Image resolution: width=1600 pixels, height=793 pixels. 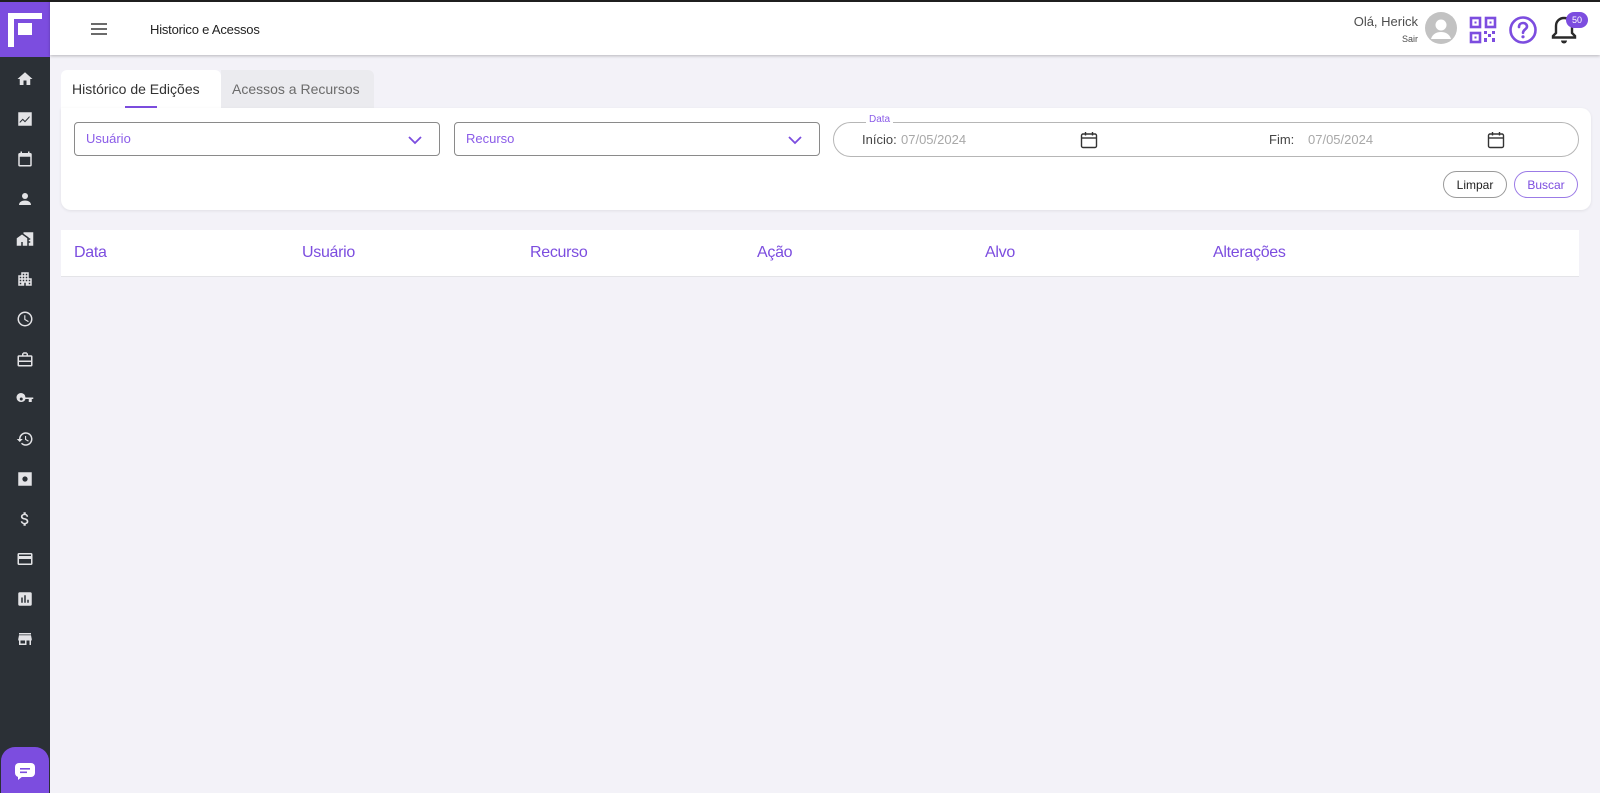 What do you see at coordinates (1577, 20) in the screenshot?
I see `notification-badge: 50` at bounding box center [1577, 20].